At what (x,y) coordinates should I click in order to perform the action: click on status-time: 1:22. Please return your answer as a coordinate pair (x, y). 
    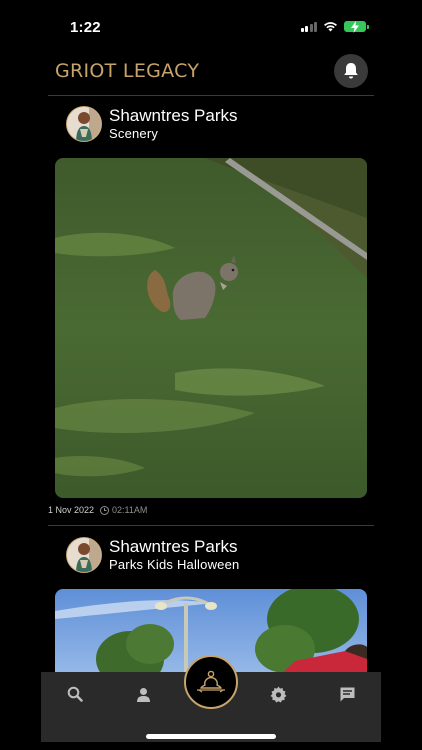
    Looking at the image, I should click on (85, 27).